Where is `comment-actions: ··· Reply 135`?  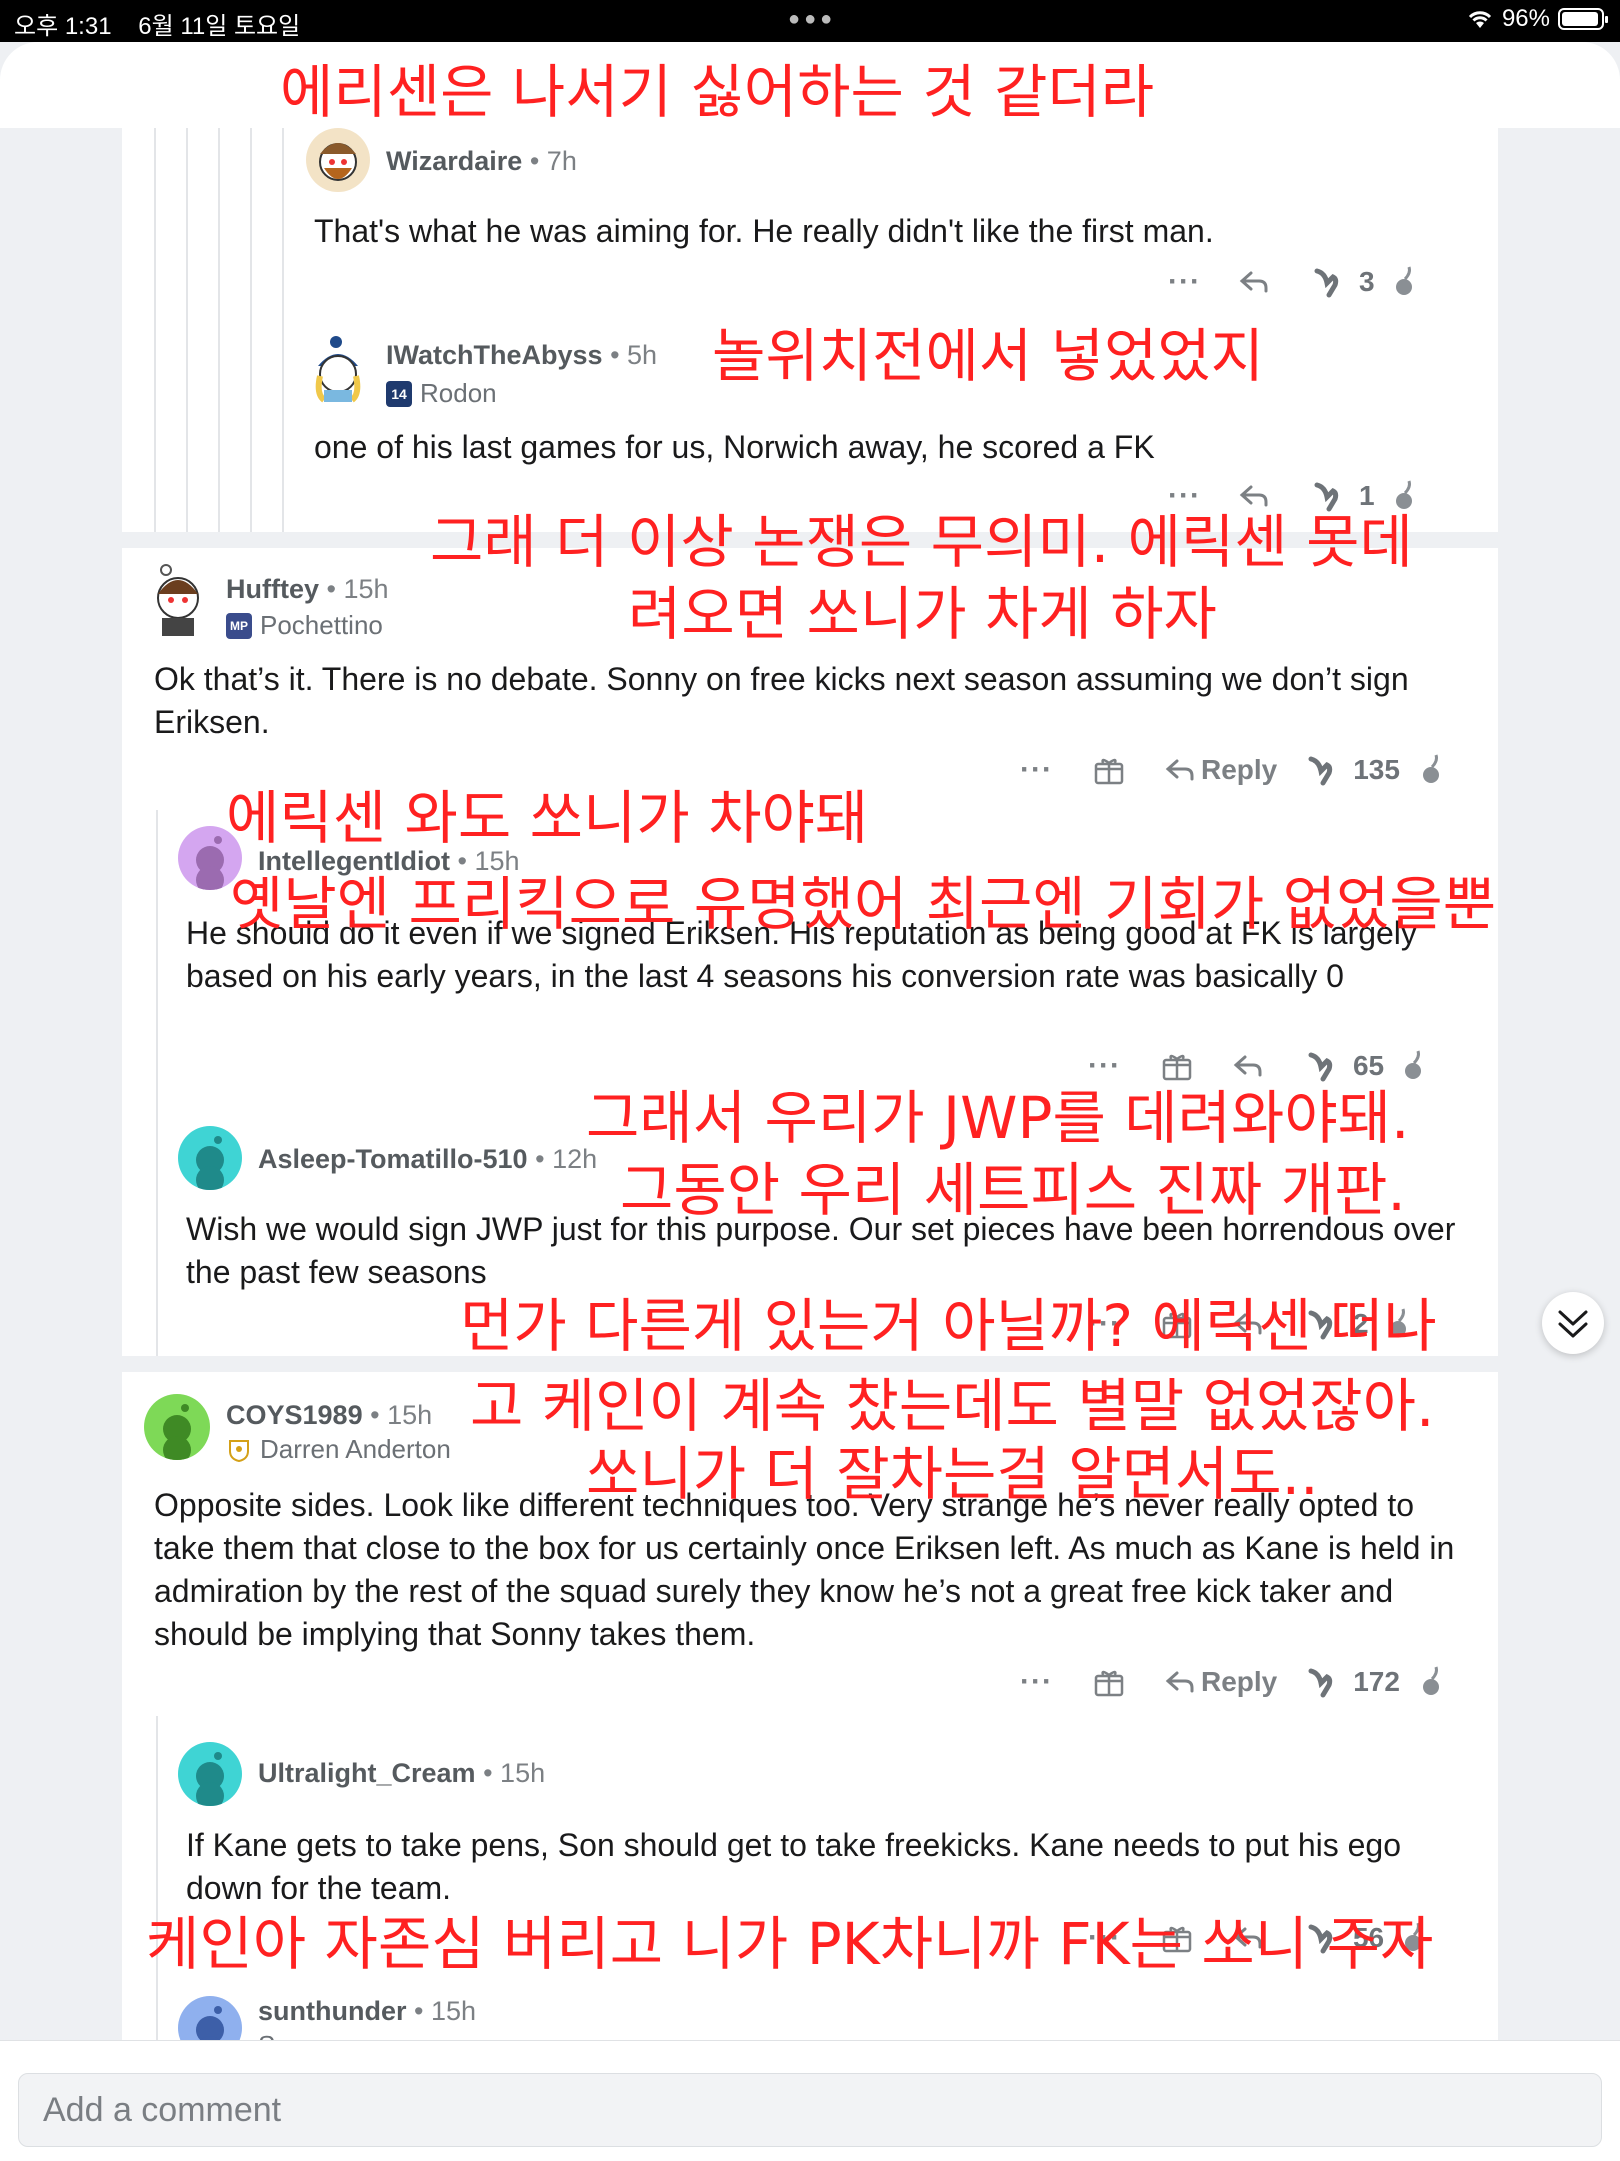 comment-actions: ··· Reply 135 is located at coordinates (1233, 770).